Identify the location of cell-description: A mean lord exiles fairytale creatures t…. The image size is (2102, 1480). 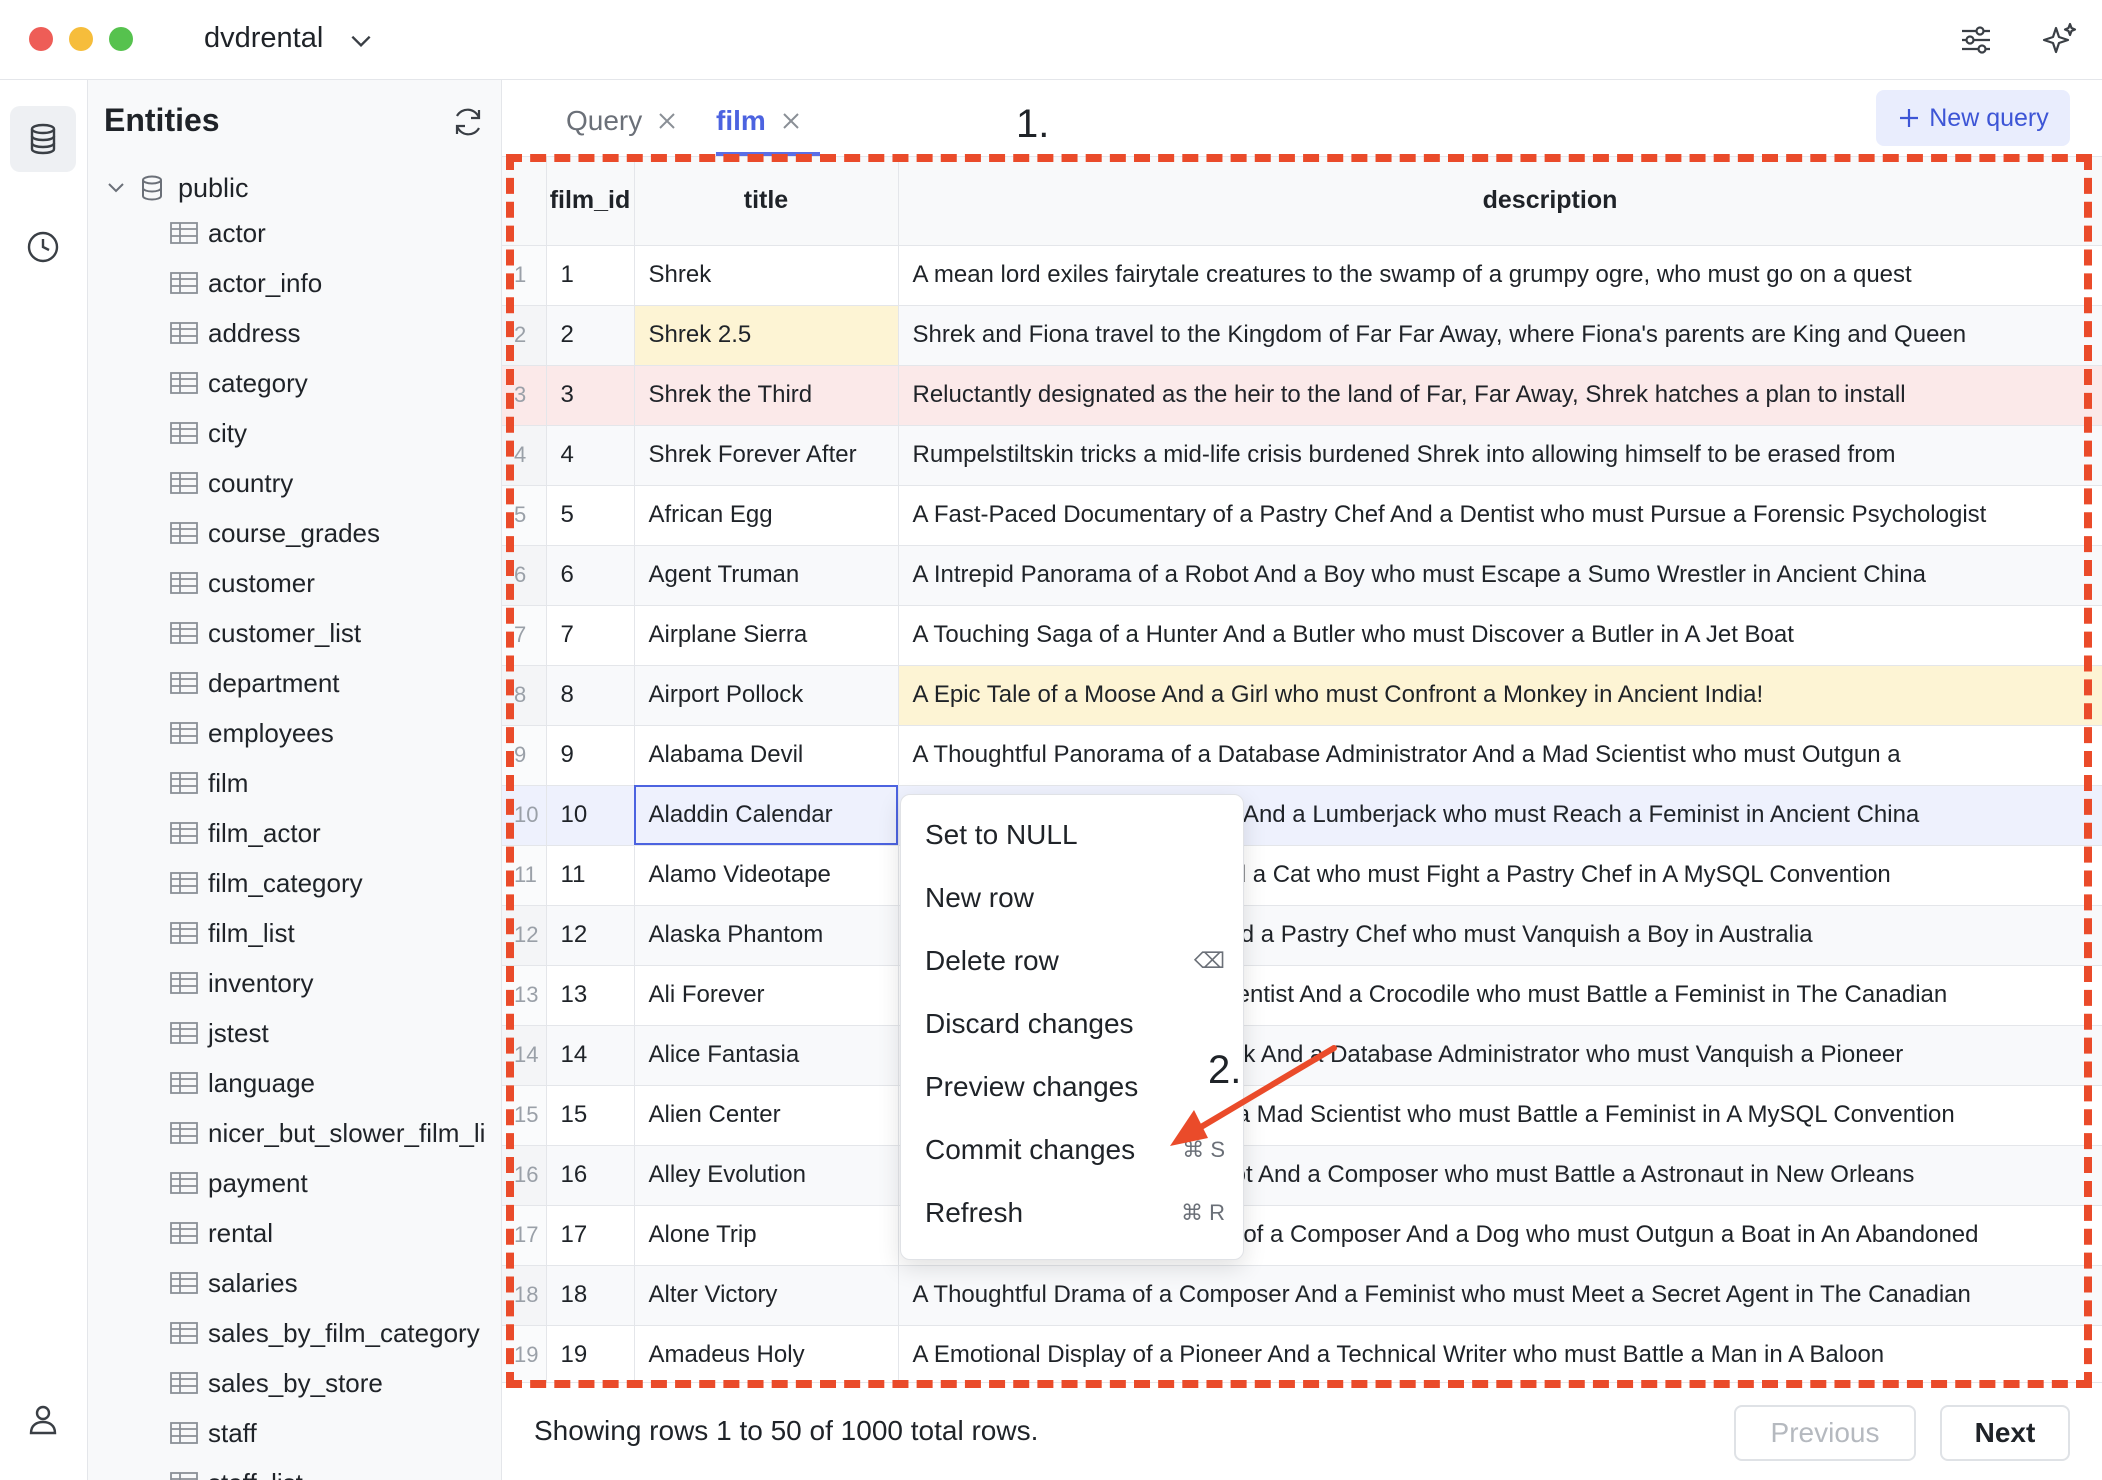
(1500, 275).